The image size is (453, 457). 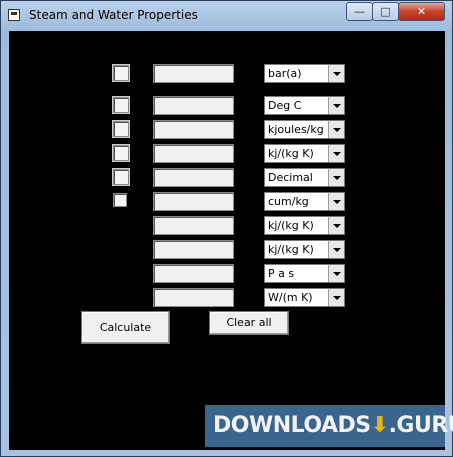 What do you see at coordinates (304, 105) in the screenshot?
I see `unit-dropdown-temperature: Deg C` at bounding box center [304, 105].